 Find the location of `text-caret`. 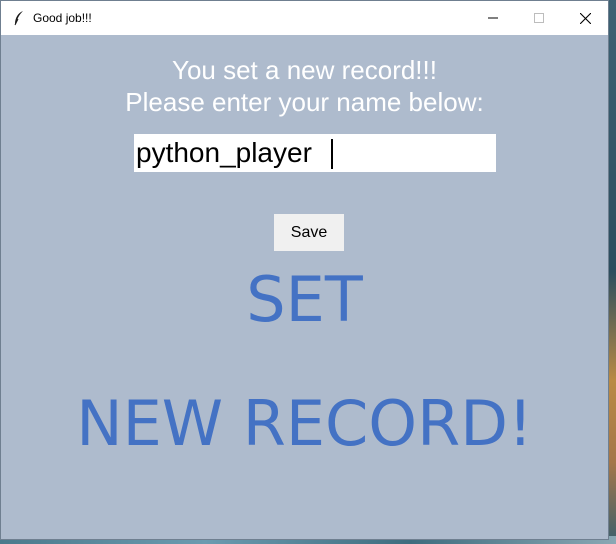

text-caret is located at coordinates (332, 154).